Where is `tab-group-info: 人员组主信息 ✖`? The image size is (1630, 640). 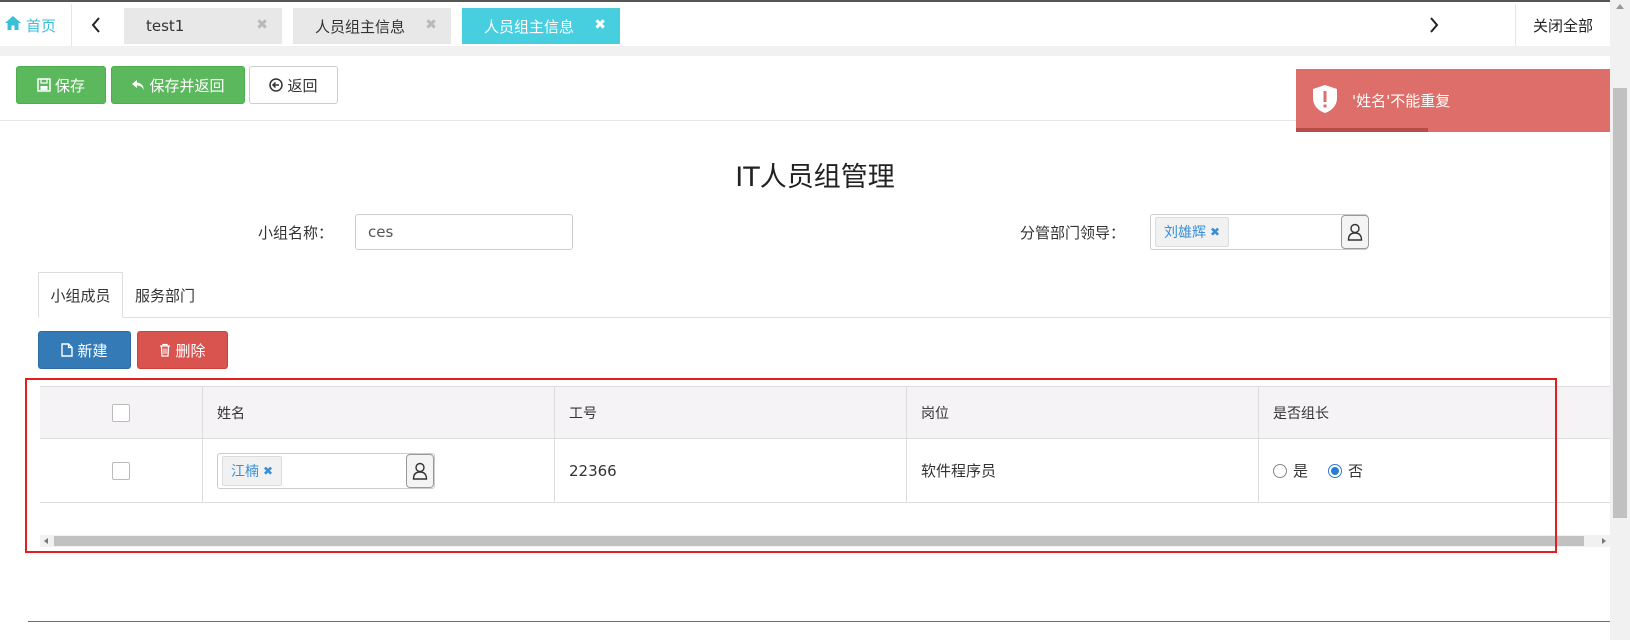
tab-group-info: 人员组主信息 ✖ is located at coordinates (372, 26).